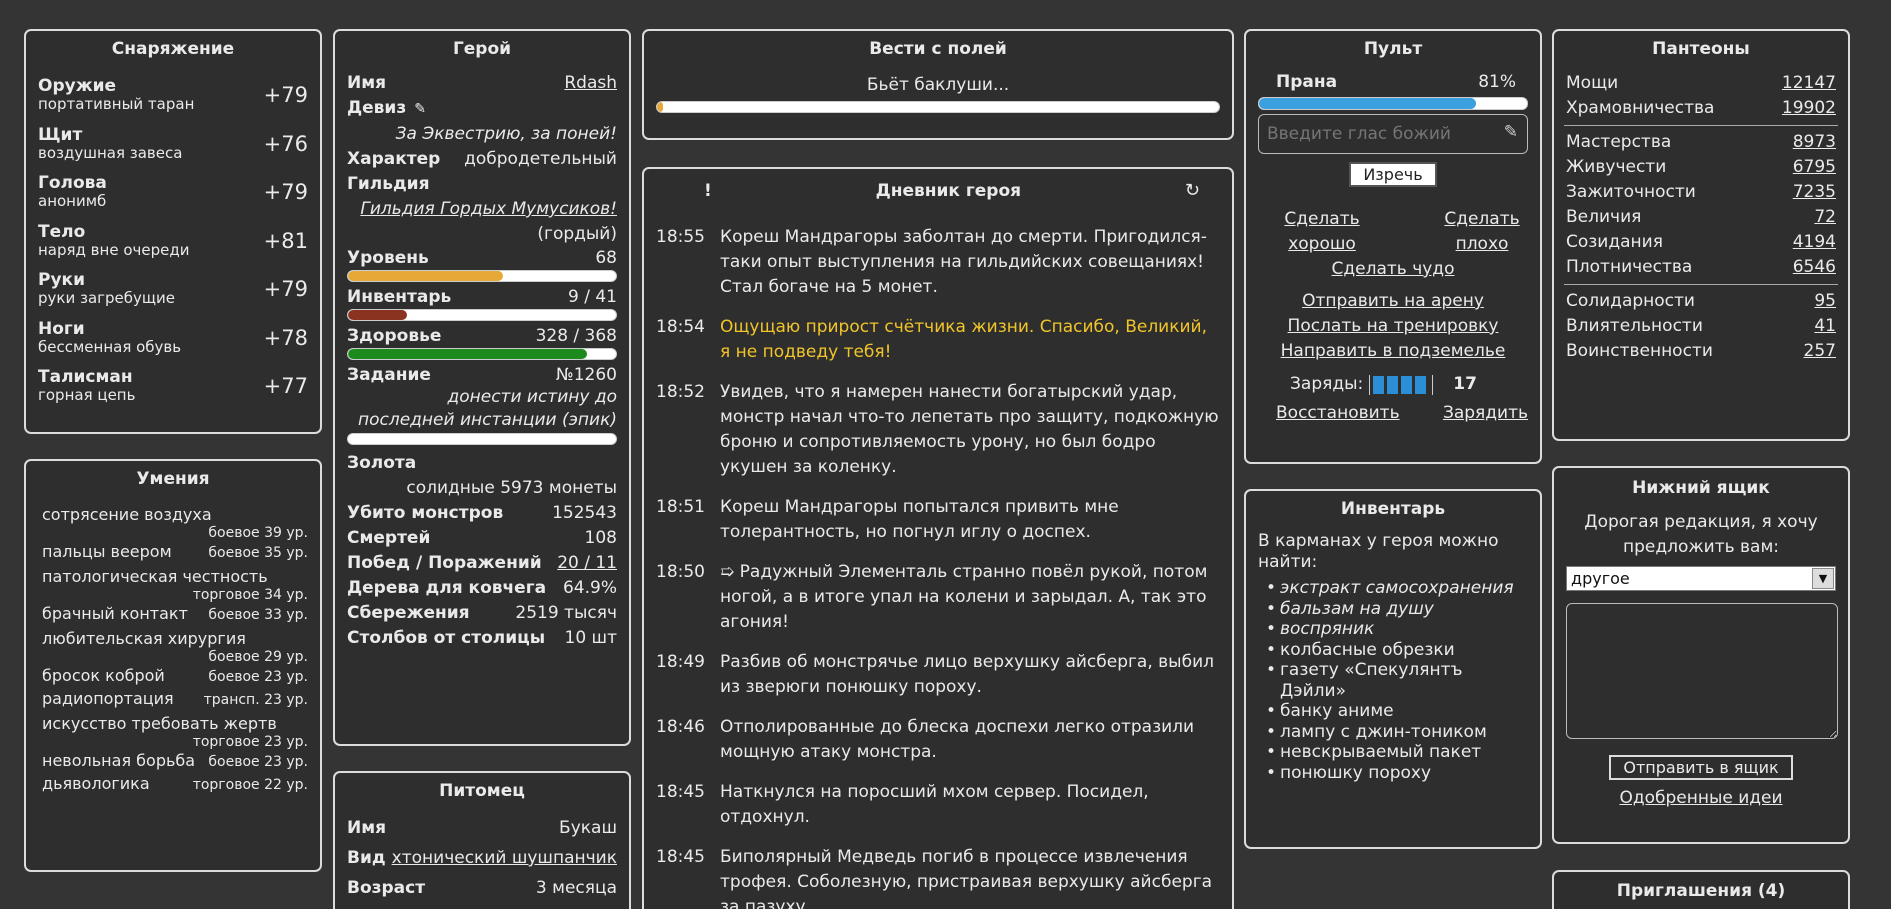  I want to click on approved-ideas-link: Одобренные идеи, so click(1700, 798).